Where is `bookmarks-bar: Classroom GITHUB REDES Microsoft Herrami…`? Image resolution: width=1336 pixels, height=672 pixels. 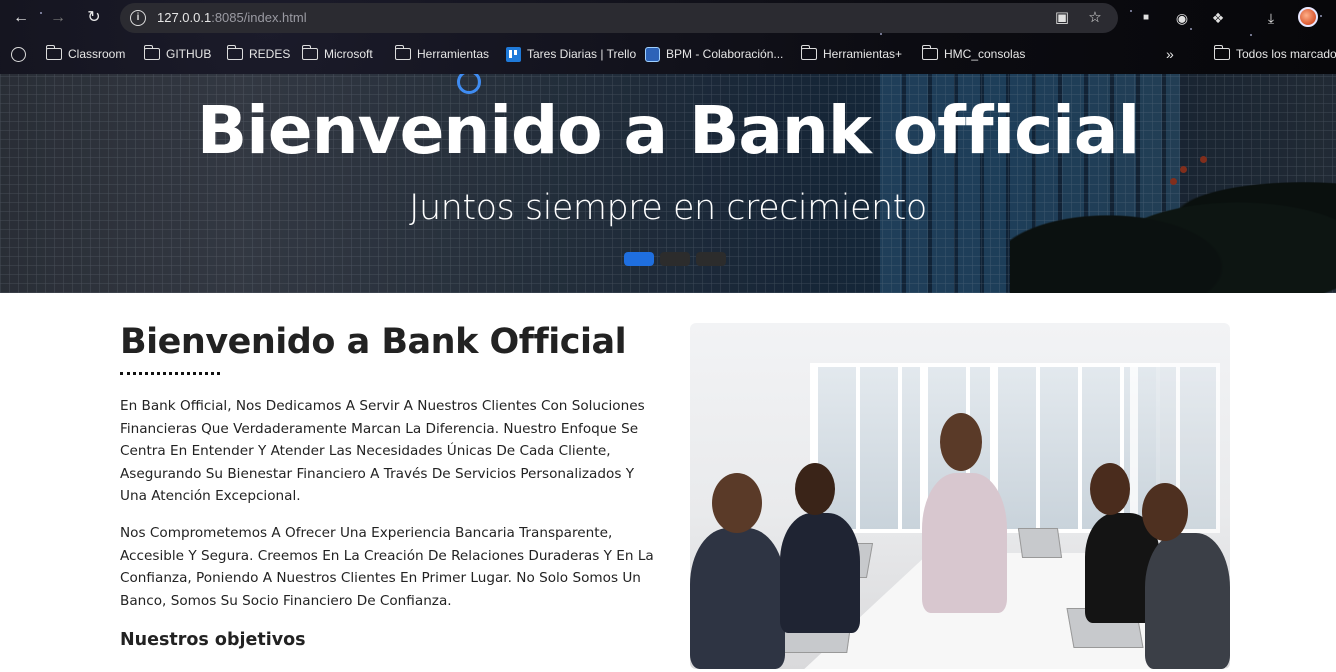
bookmarks-bar: Classroom GITHUB REDES Microsoft Herrami… is located at coordinates (668, 54).